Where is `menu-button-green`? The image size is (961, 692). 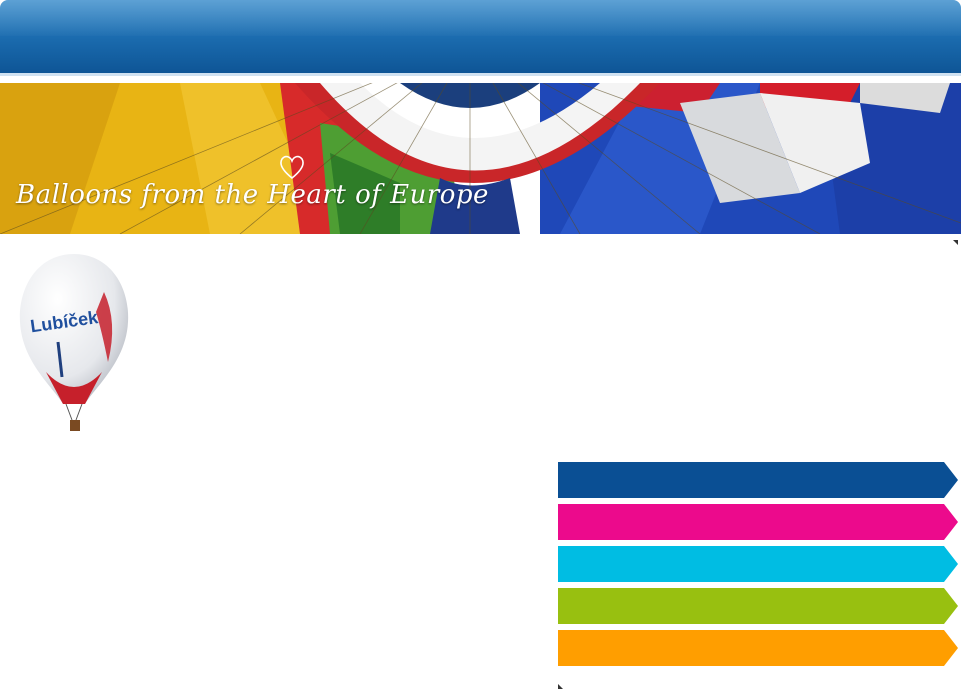 menu-button-green is located at coordinates (758, 606).